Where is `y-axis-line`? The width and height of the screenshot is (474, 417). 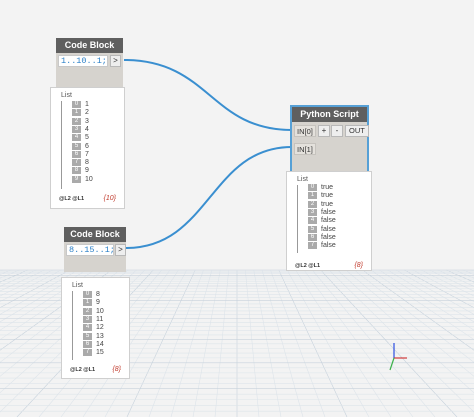 y-axis-line is located at coordinates (392, 364).